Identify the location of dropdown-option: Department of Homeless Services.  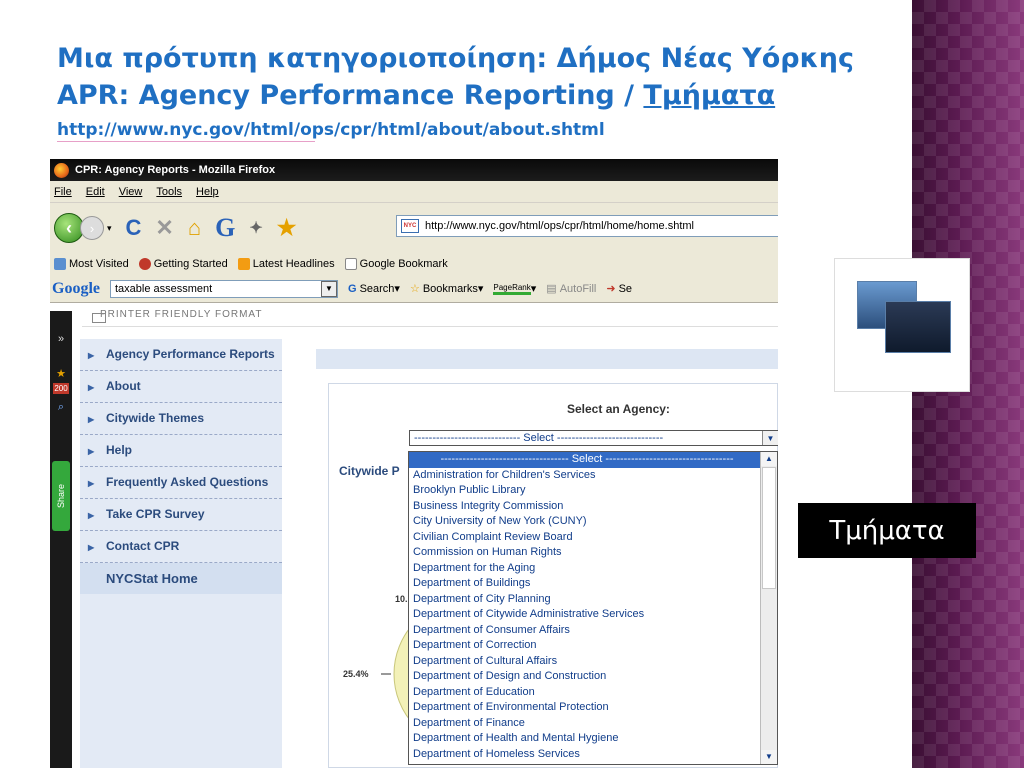
(585, 755).